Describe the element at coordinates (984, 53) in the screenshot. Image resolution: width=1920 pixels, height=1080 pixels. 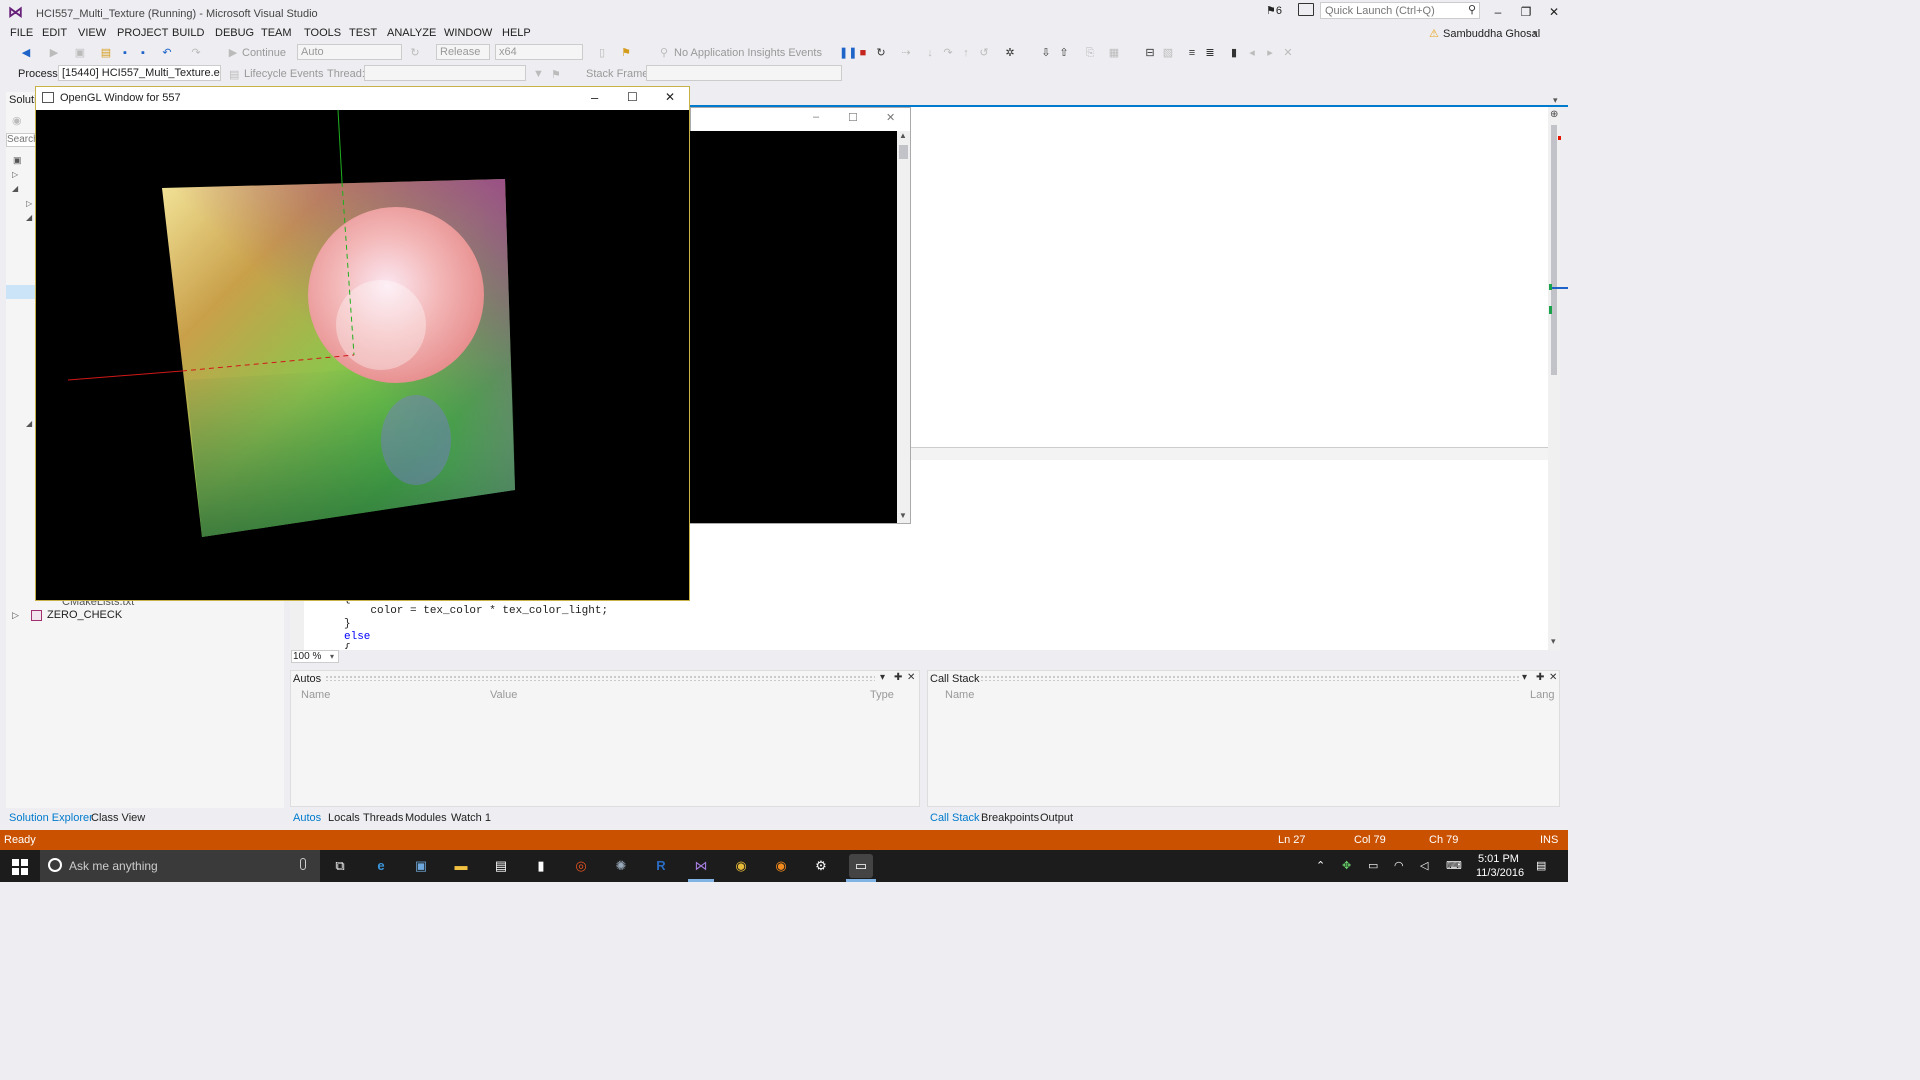
I see `run-to-cursor-icon: ↺` at that location.